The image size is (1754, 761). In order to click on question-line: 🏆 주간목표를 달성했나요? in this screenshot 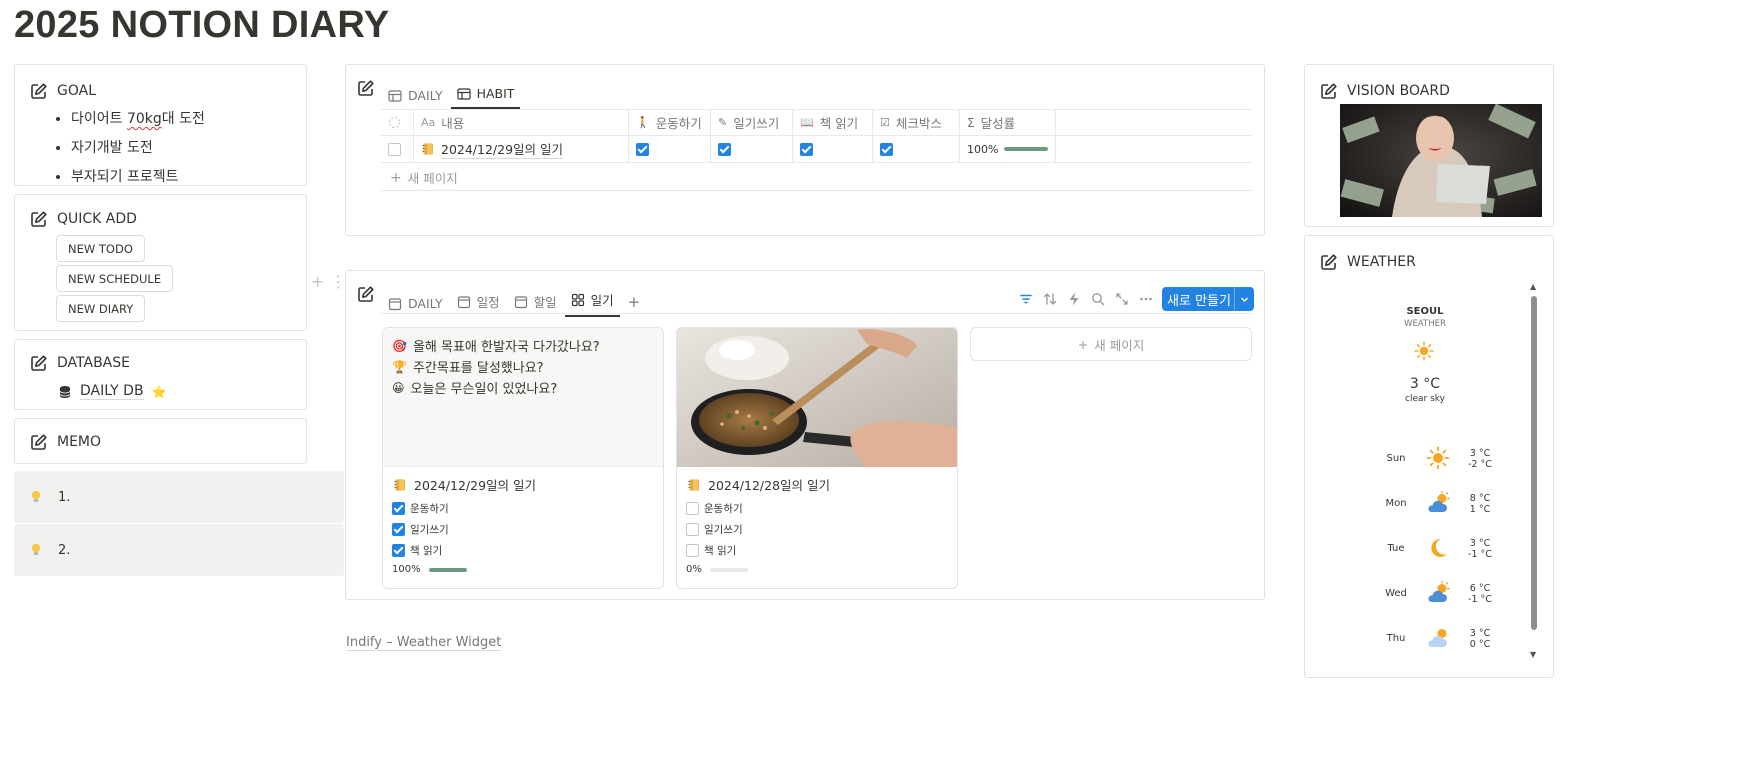, I will do `click(468, 368)`.